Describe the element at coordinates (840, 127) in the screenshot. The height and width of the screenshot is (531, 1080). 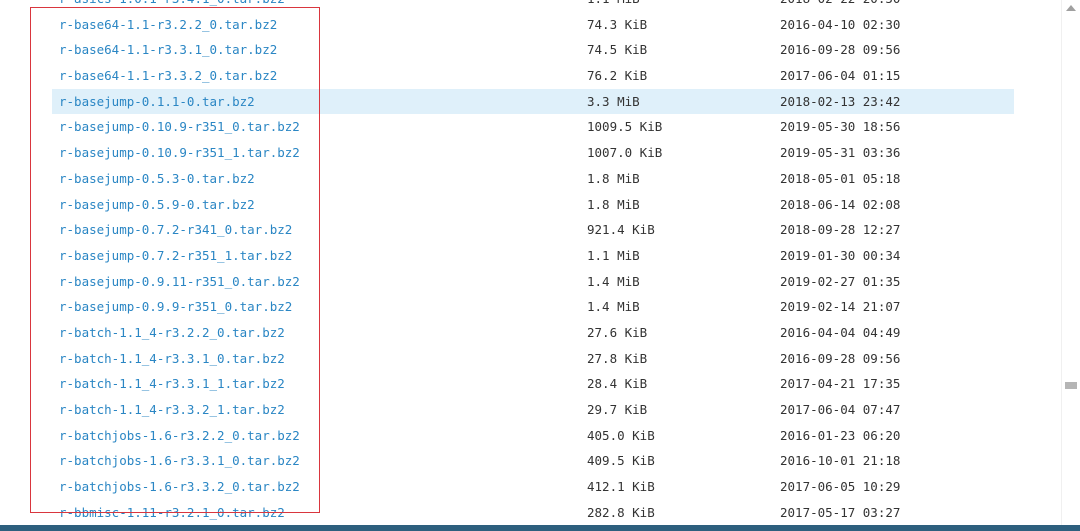
I see `file-date: 2019-05-30 18:56` at that location.